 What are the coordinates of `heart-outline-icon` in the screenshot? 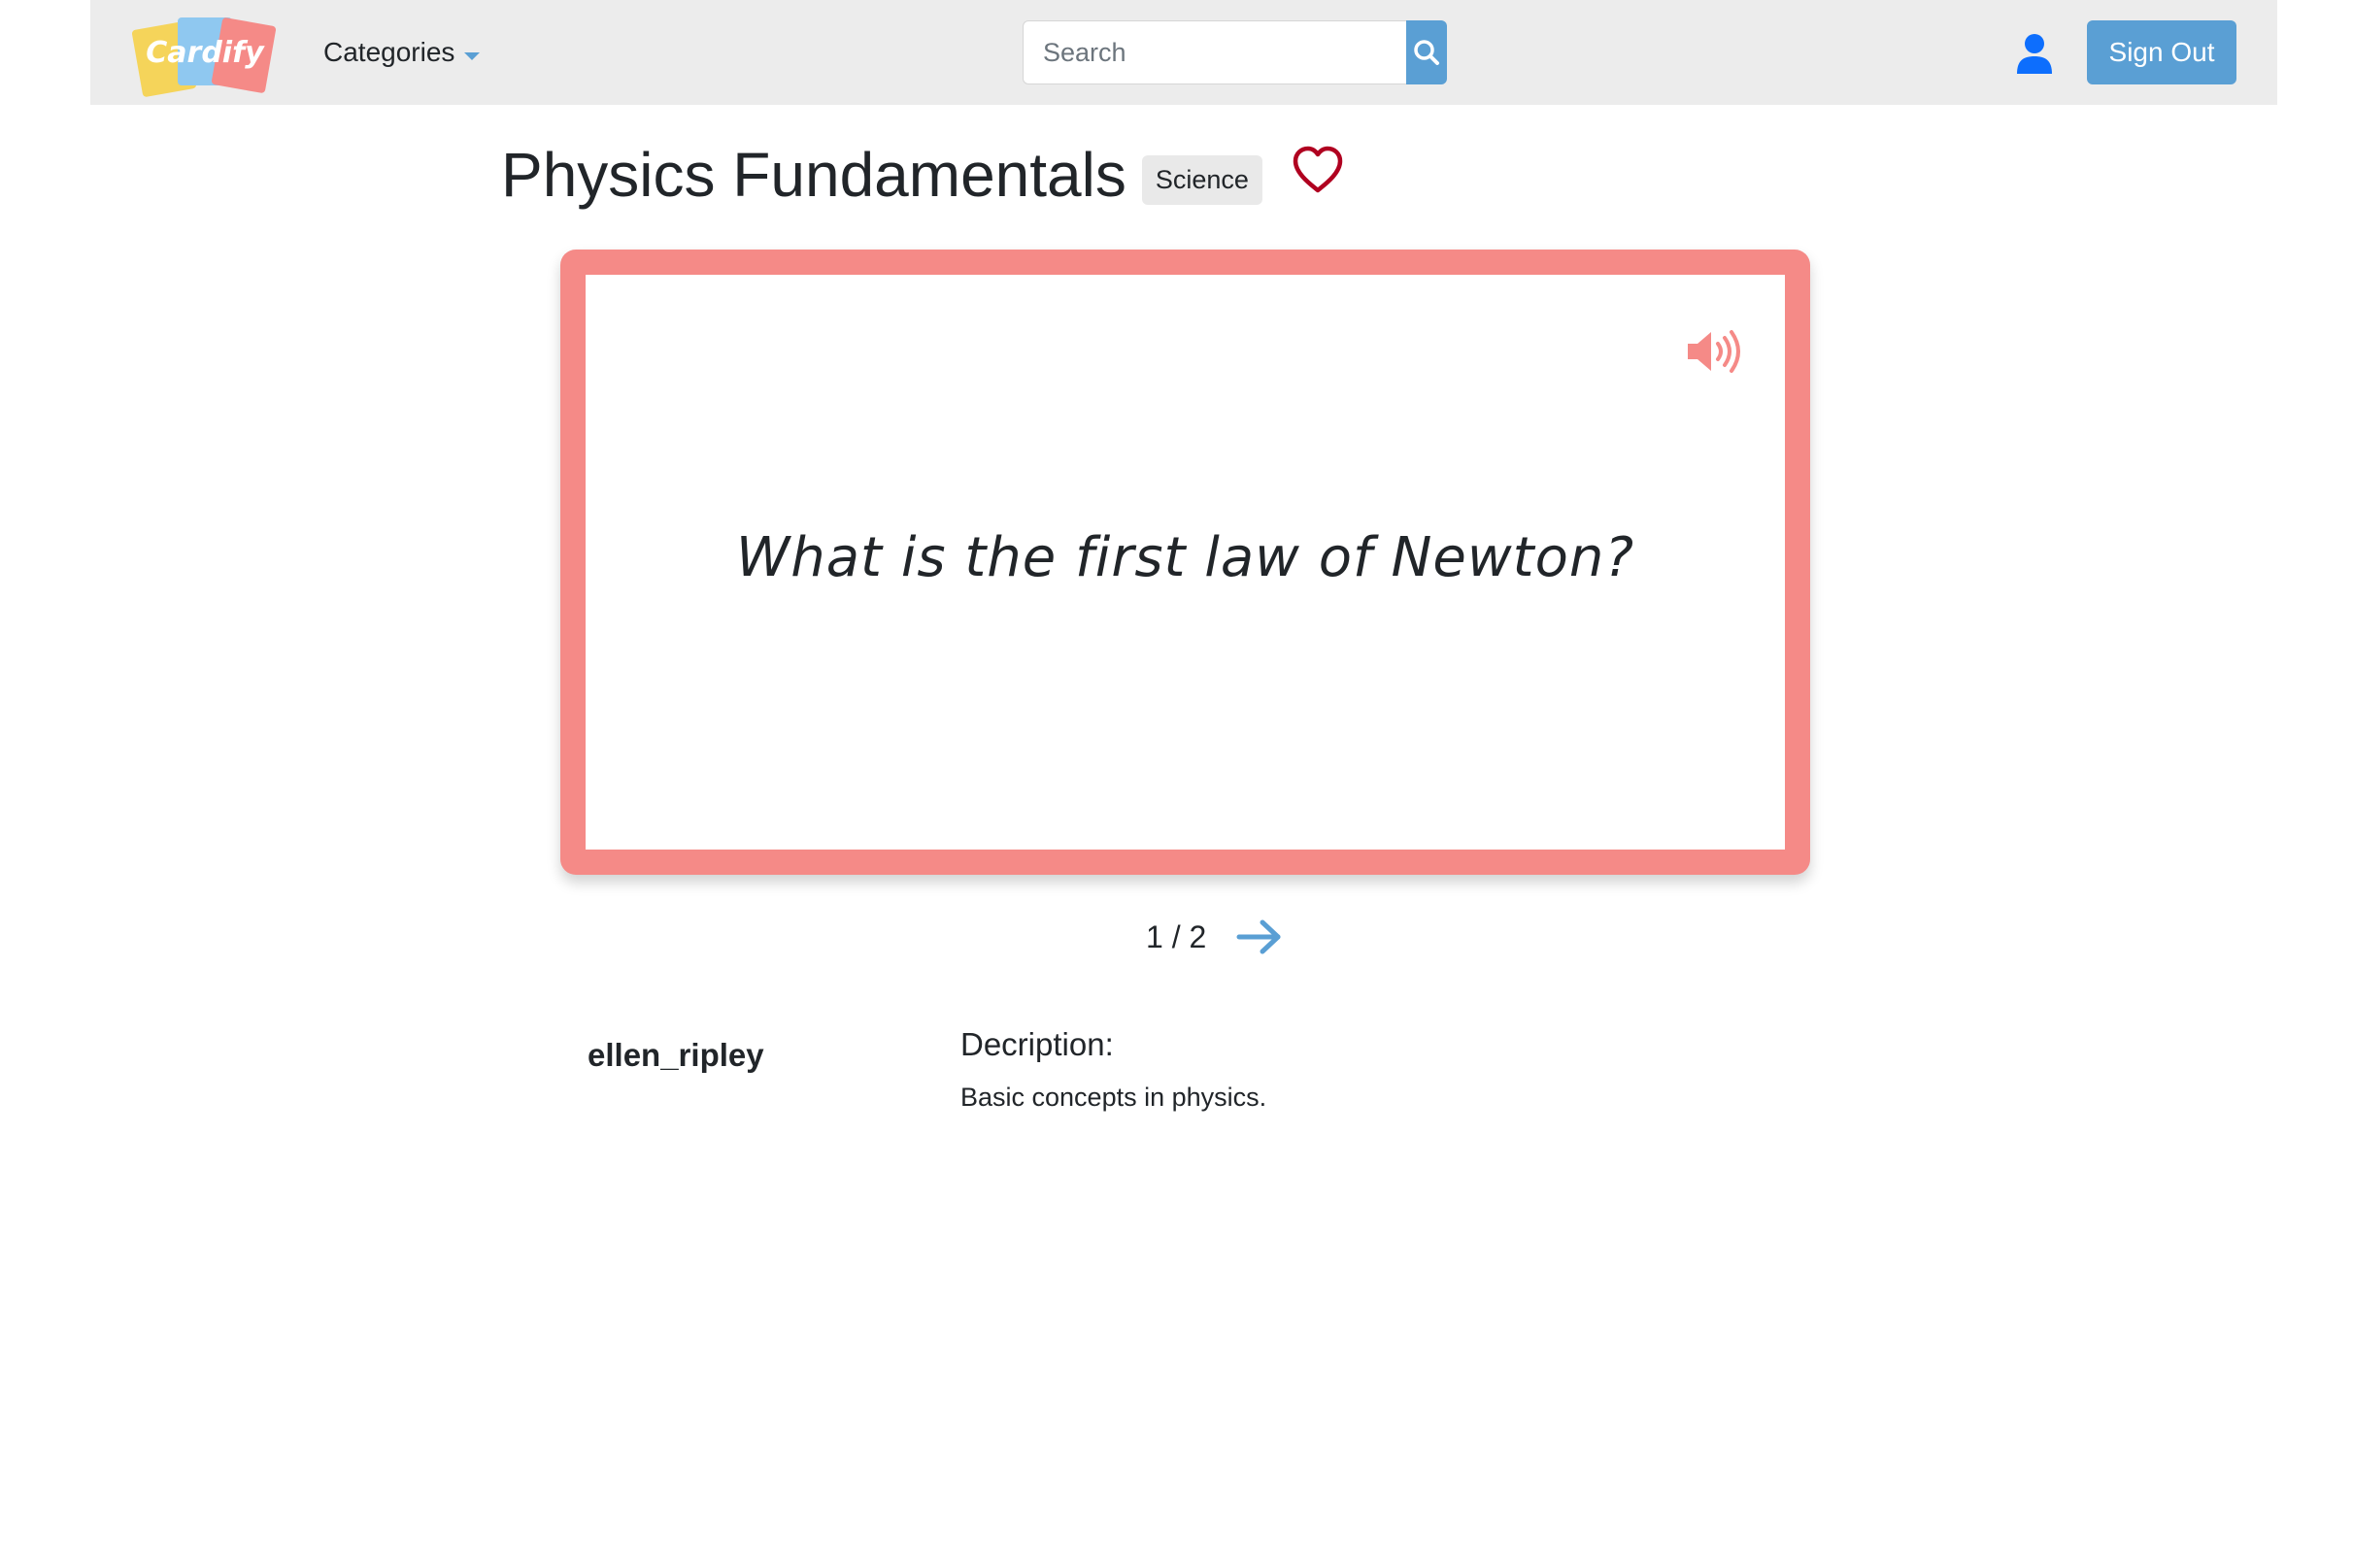 It's located at (1318, 170).